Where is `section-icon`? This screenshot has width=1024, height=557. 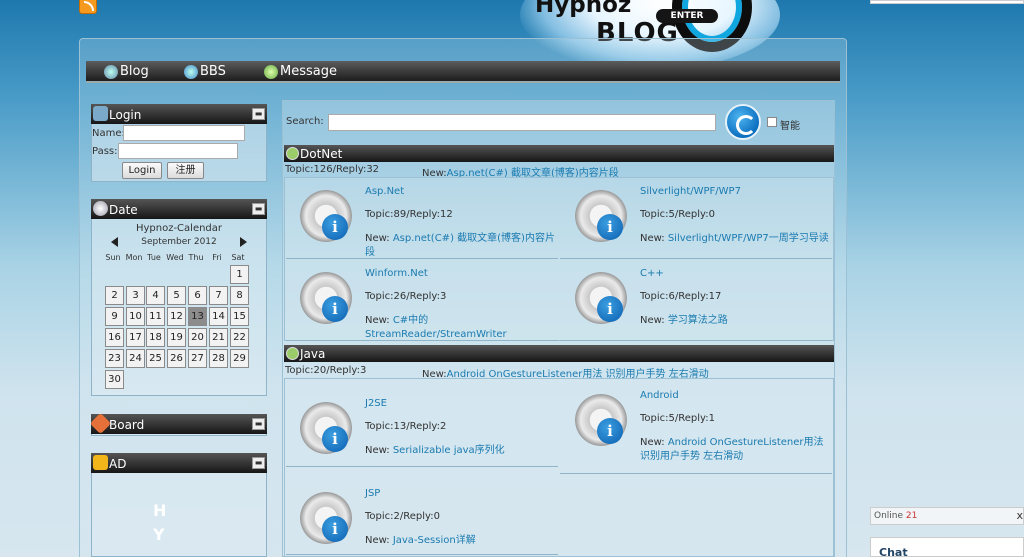 section-icon is located at coordinates (292, 153).